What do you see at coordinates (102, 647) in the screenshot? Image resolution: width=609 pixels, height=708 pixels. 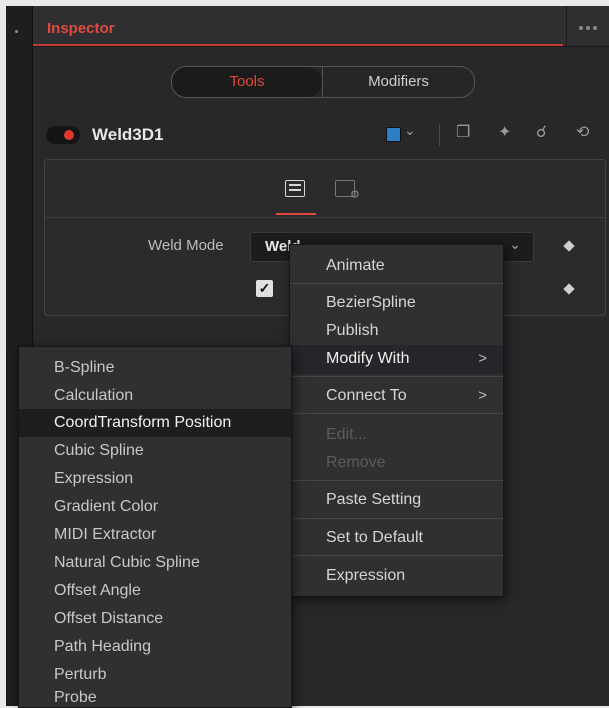 I see `submenu-item: Path Heading` at bounding box center [102, 647].